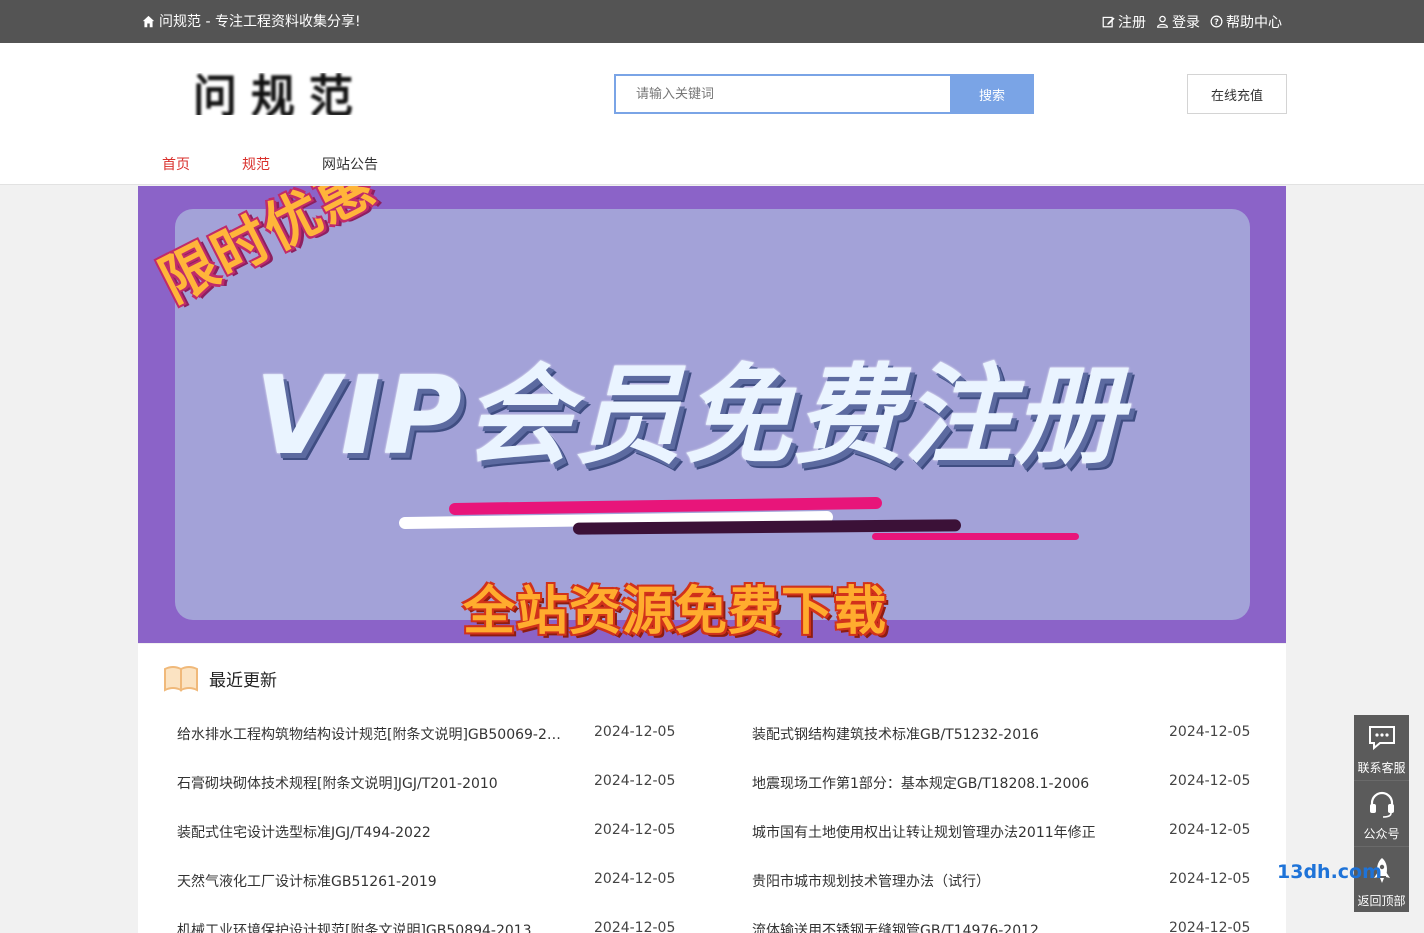 This screenshot has height=933, width=1424. I want to click on update-title: 装配式住宅设计选型标准JGJ/T494-2022, so click(372, 832).